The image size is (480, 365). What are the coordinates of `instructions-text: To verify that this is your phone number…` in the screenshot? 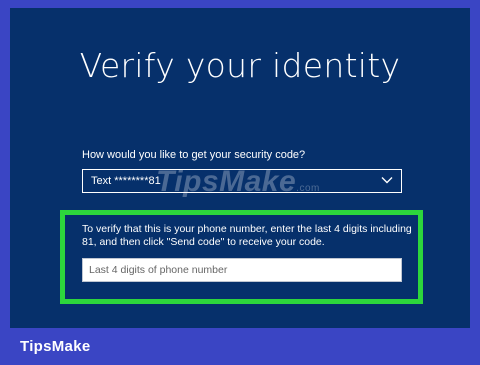 It's located at (247, 235).